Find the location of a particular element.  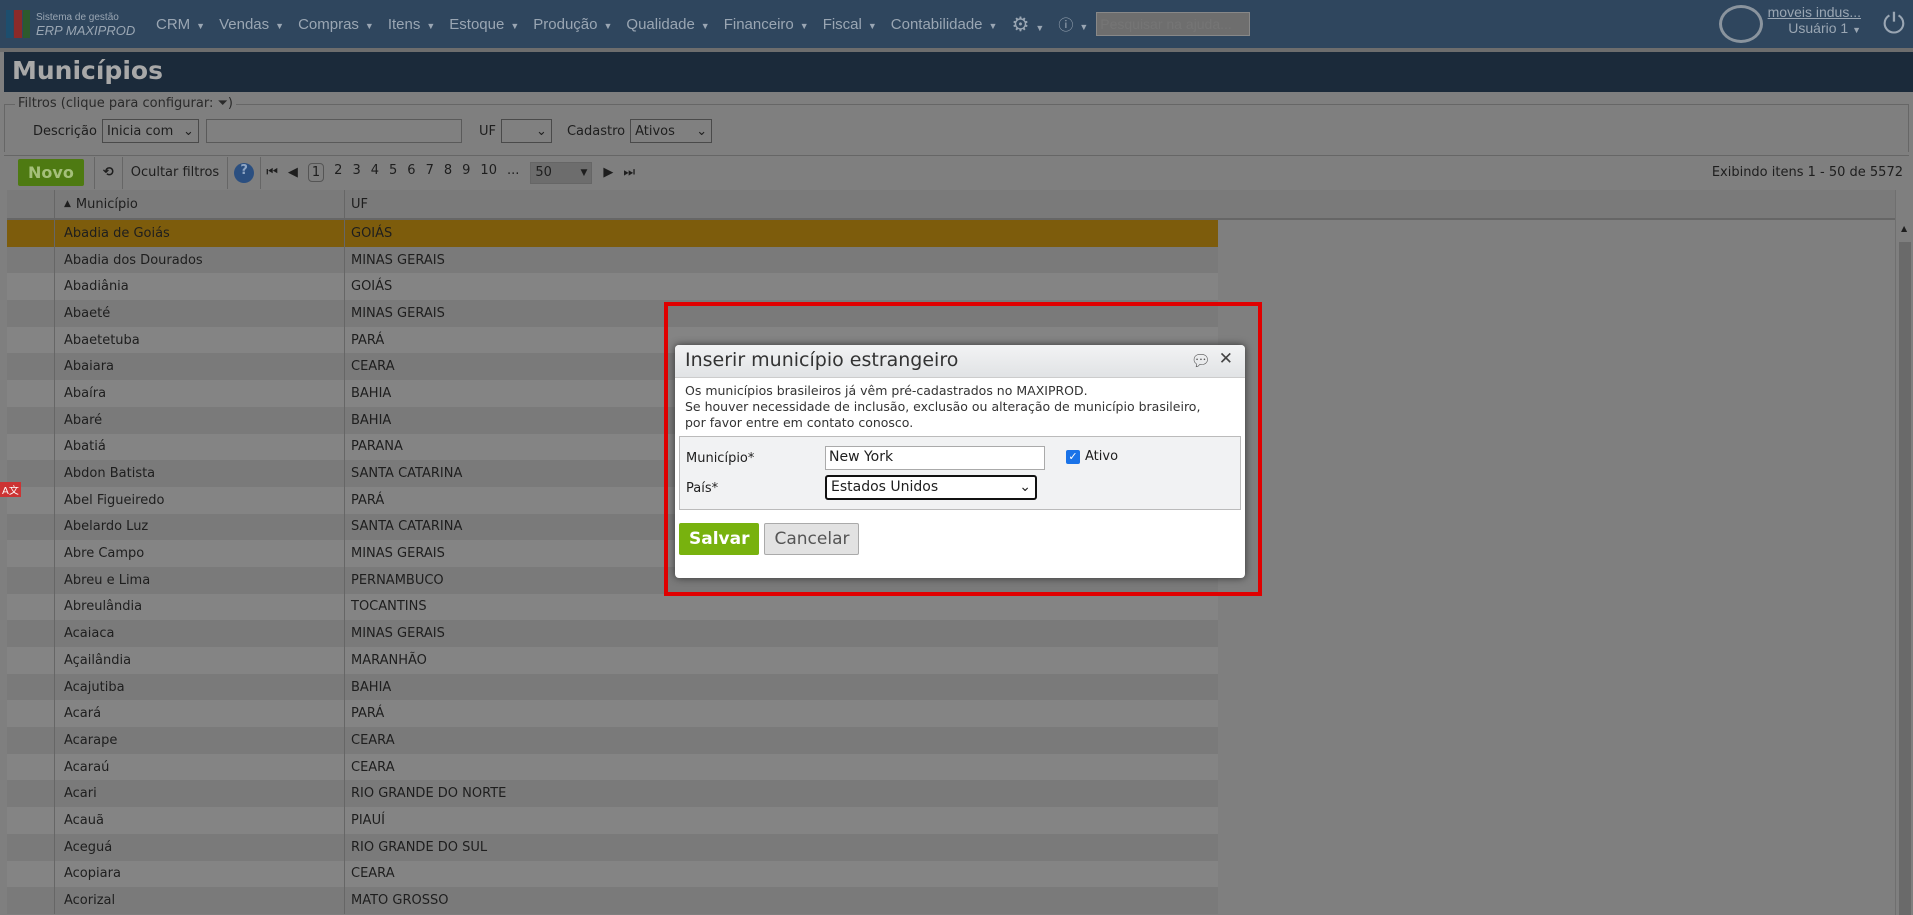

page-link: 9 is located at coordinates (466, 172).